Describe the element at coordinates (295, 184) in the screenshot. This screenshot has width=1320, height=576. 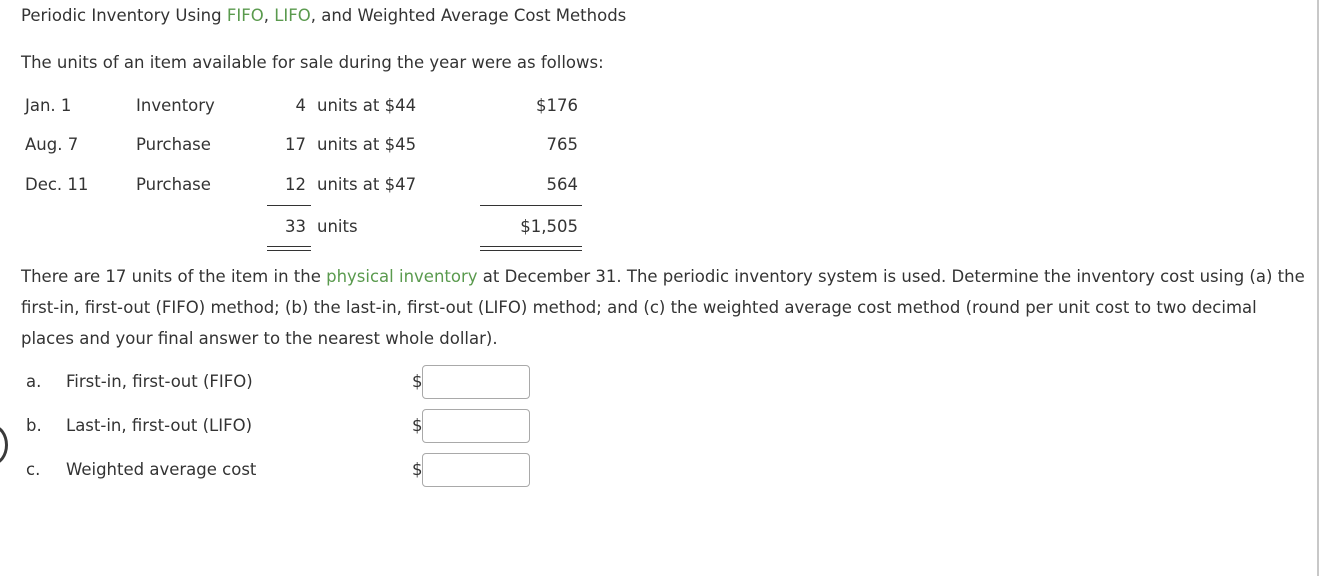
I see `row-qty: 12` at that location.